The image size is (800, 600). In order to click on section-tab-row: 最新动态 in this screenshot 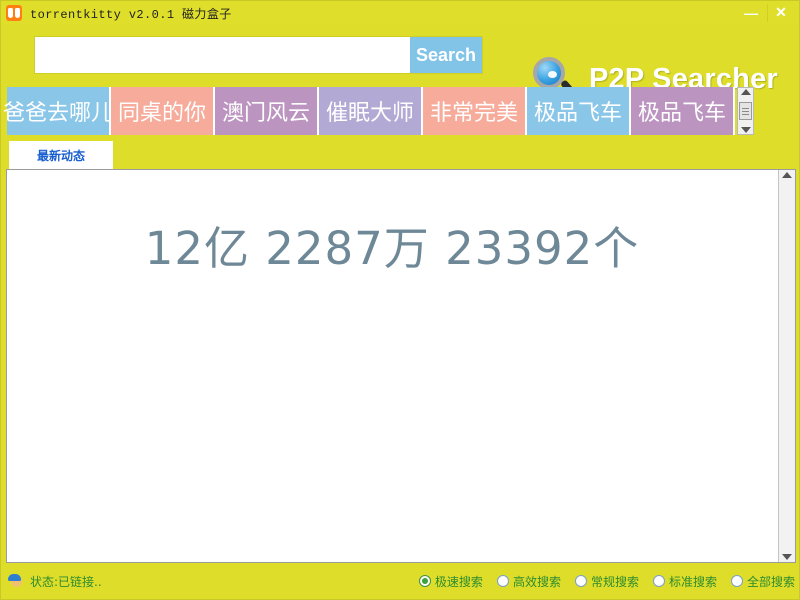, I will do `click(61, 155)`.